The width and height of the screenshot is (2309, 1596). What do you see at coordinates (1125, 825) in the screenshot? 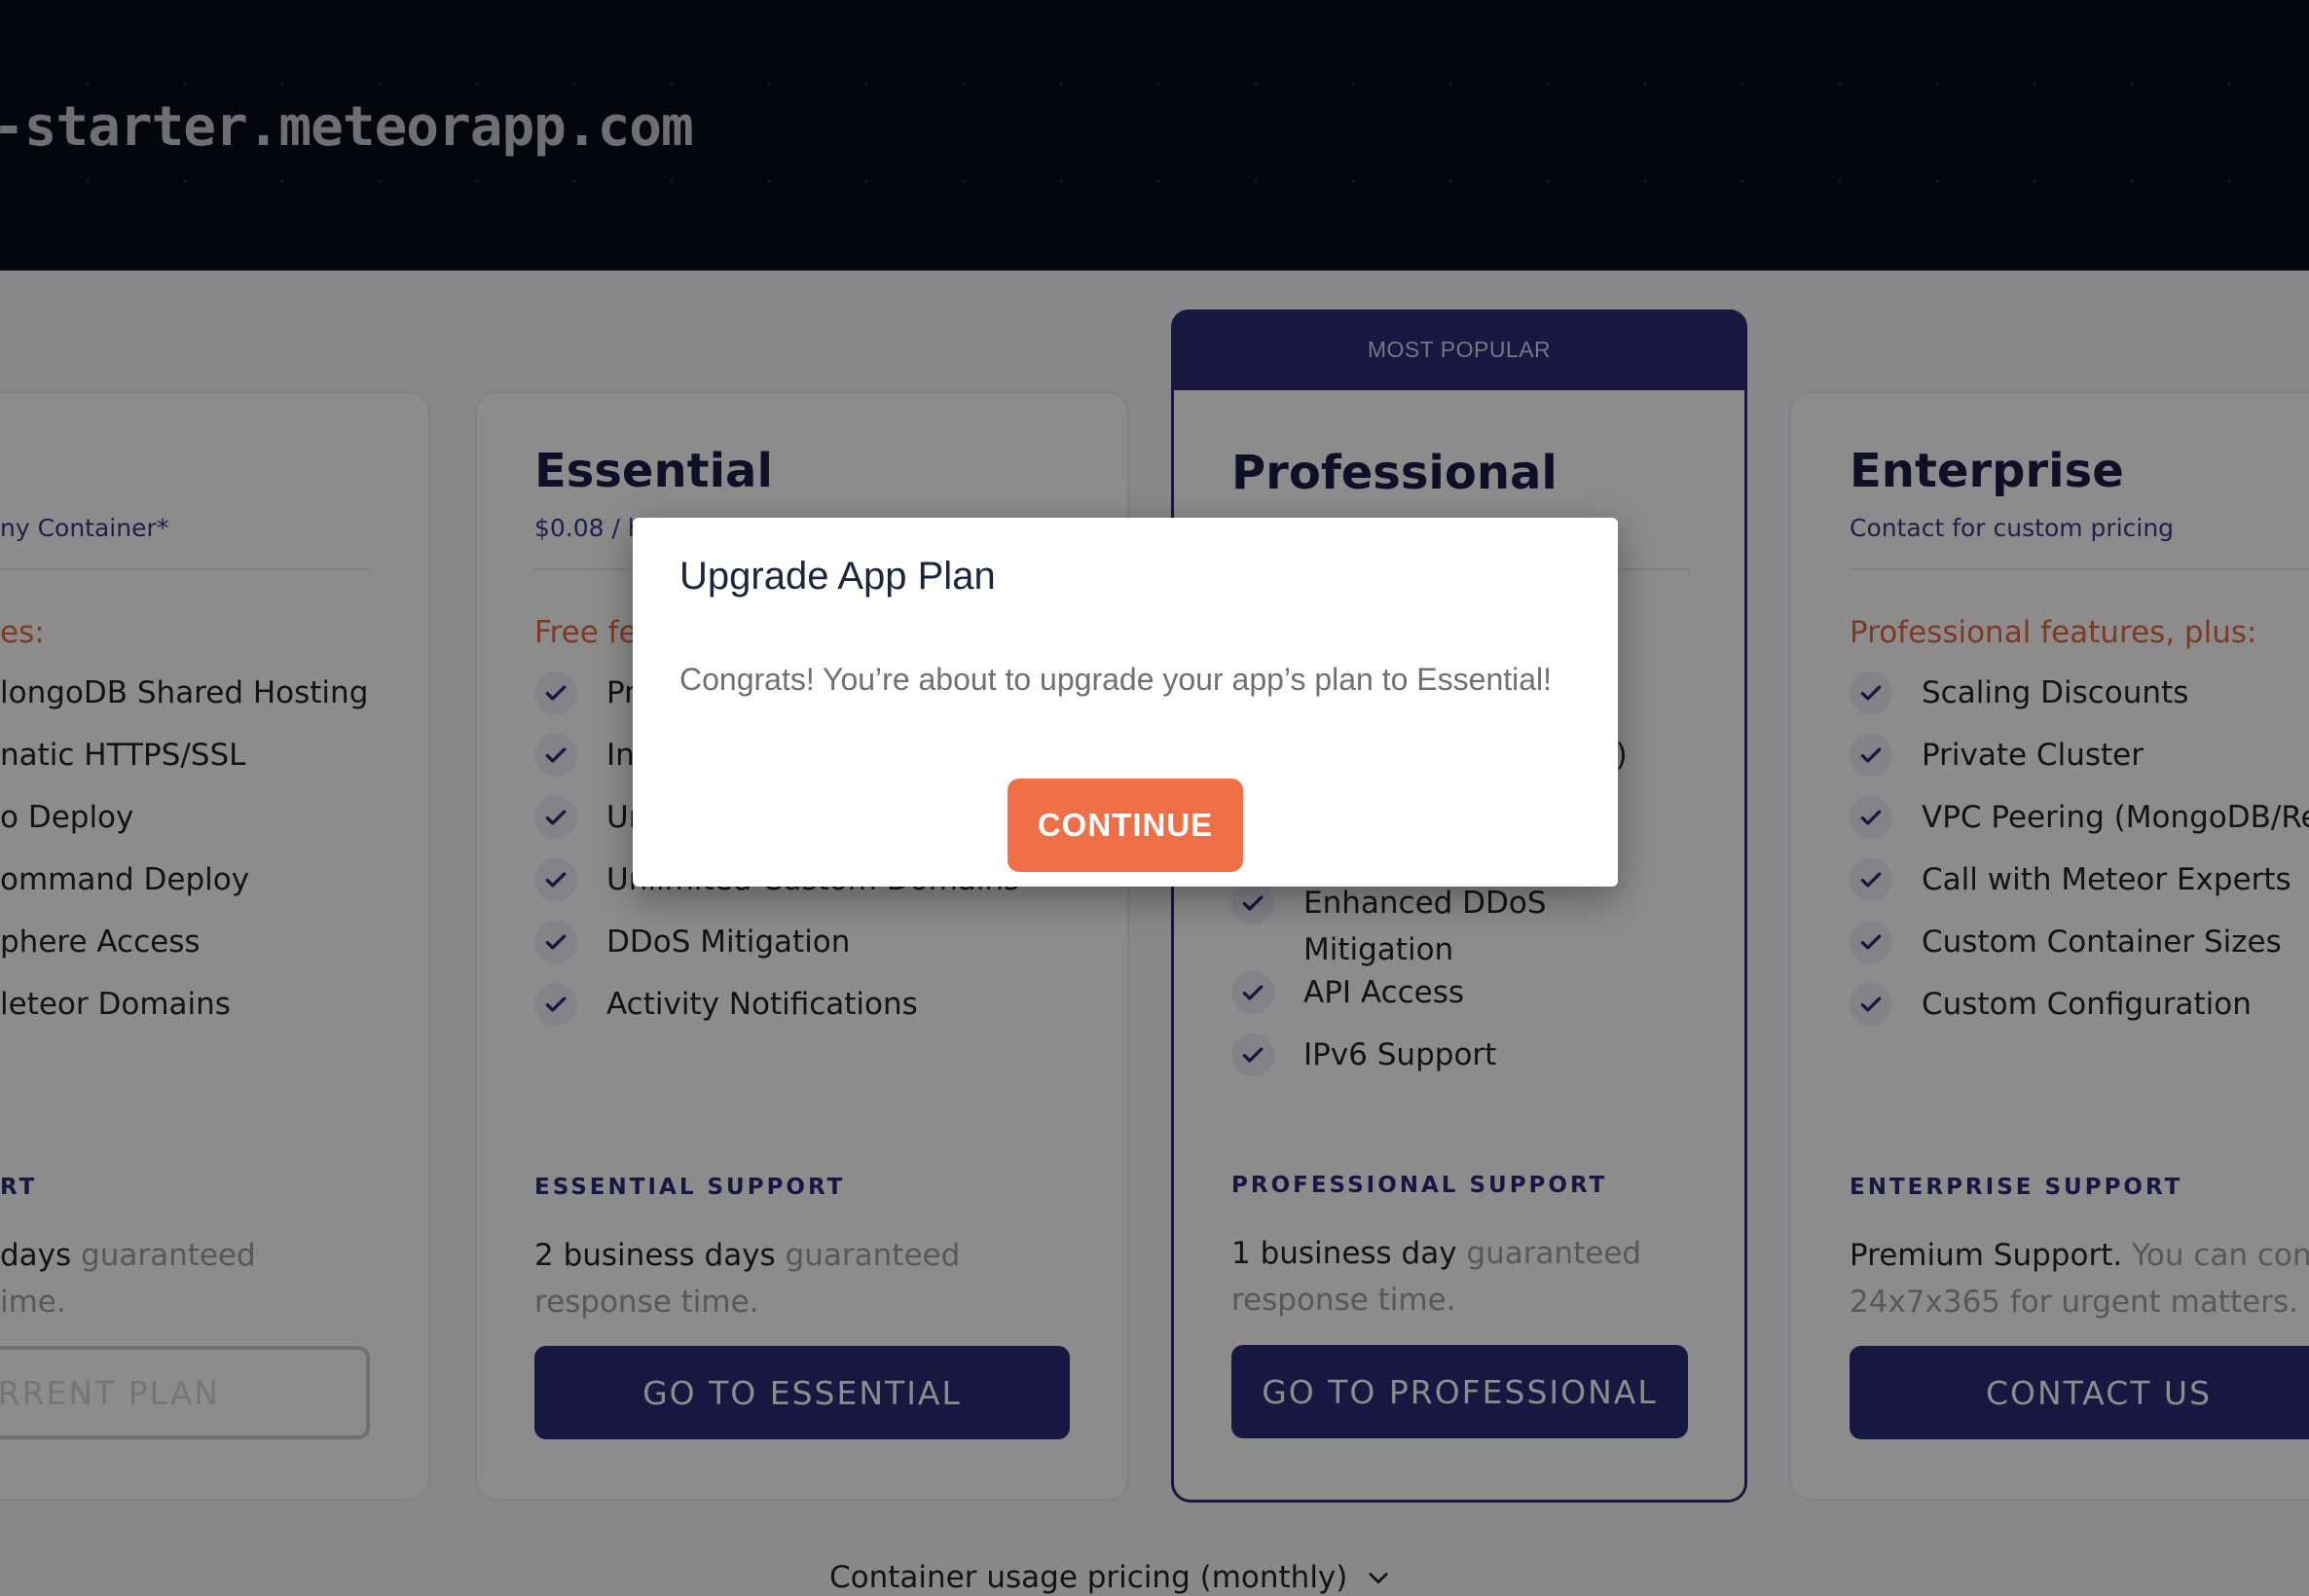
I see `continue-button: CONTINUE` at bounding box center [1125, 825].